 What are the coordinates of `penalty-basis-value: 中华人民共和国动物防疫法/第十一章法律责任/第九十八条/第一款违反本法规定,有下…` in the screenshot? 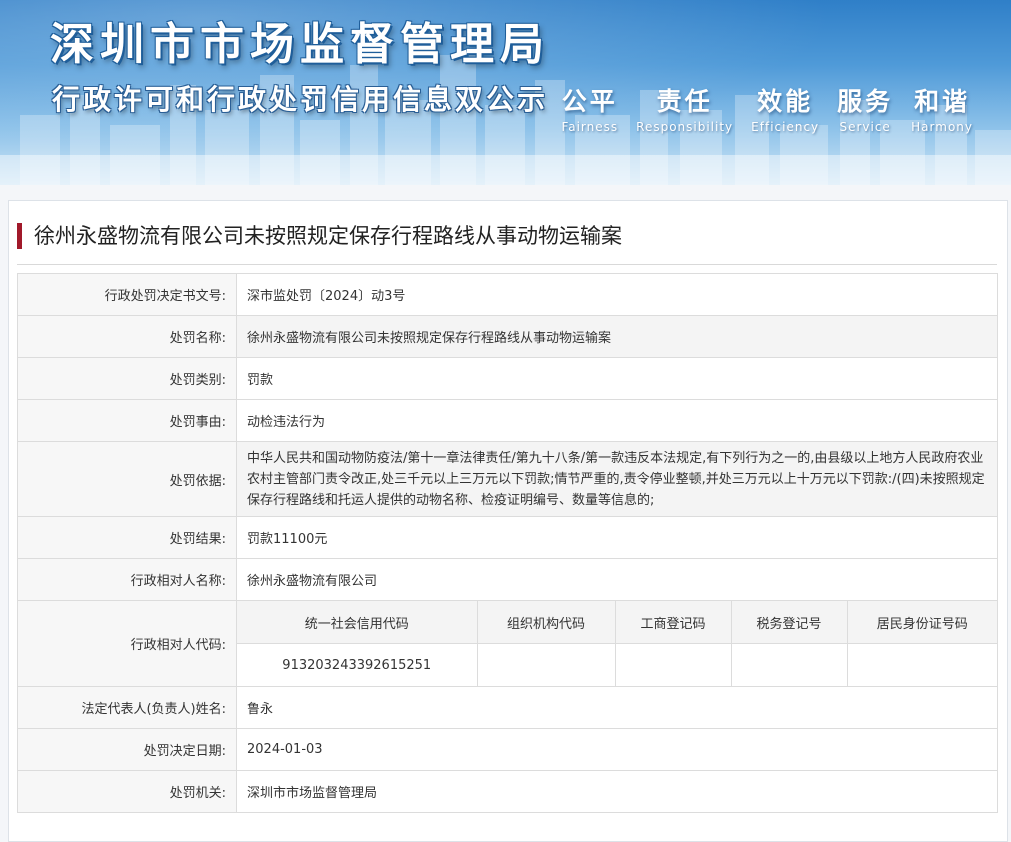 It's located at (617, 479).